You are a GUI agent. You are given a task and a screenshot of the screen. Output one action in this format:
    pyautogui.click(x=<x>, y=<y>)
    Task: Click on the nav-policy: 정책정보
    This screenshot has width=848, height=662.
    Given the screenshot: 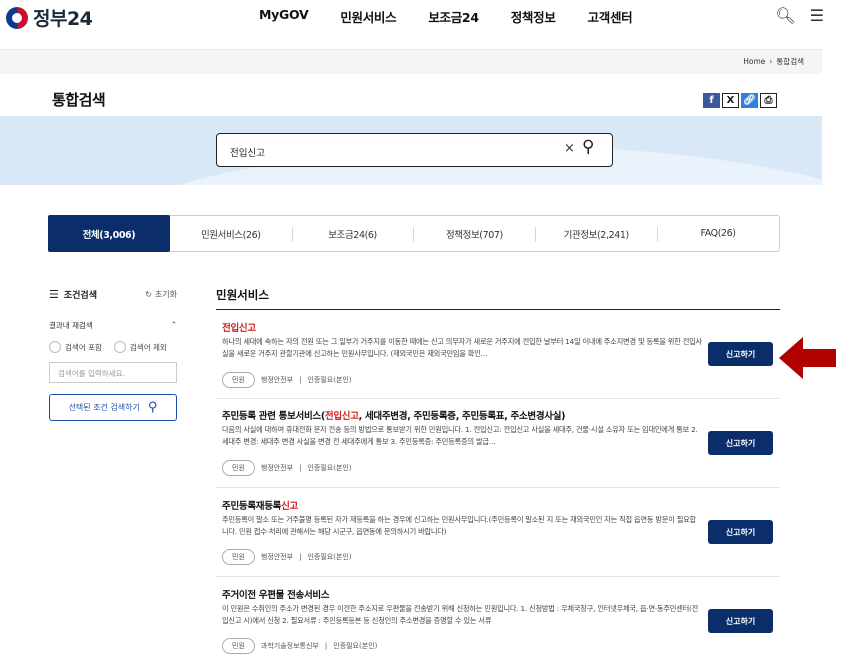 What is the action you would take?
    pyautogui.click(x=533, y=16)
    